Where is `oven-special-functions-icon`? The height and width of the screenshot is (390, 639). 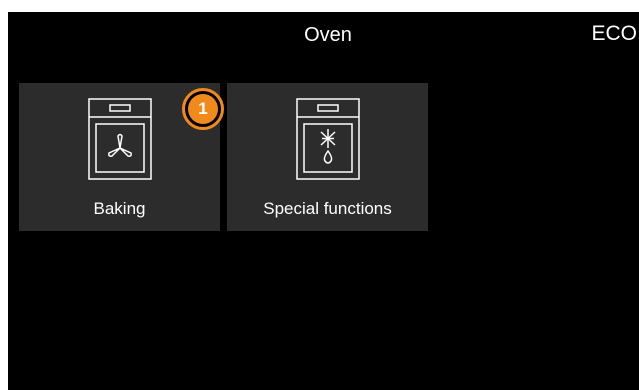
oven-special-functions-icon is located at coordinates (327, 139).